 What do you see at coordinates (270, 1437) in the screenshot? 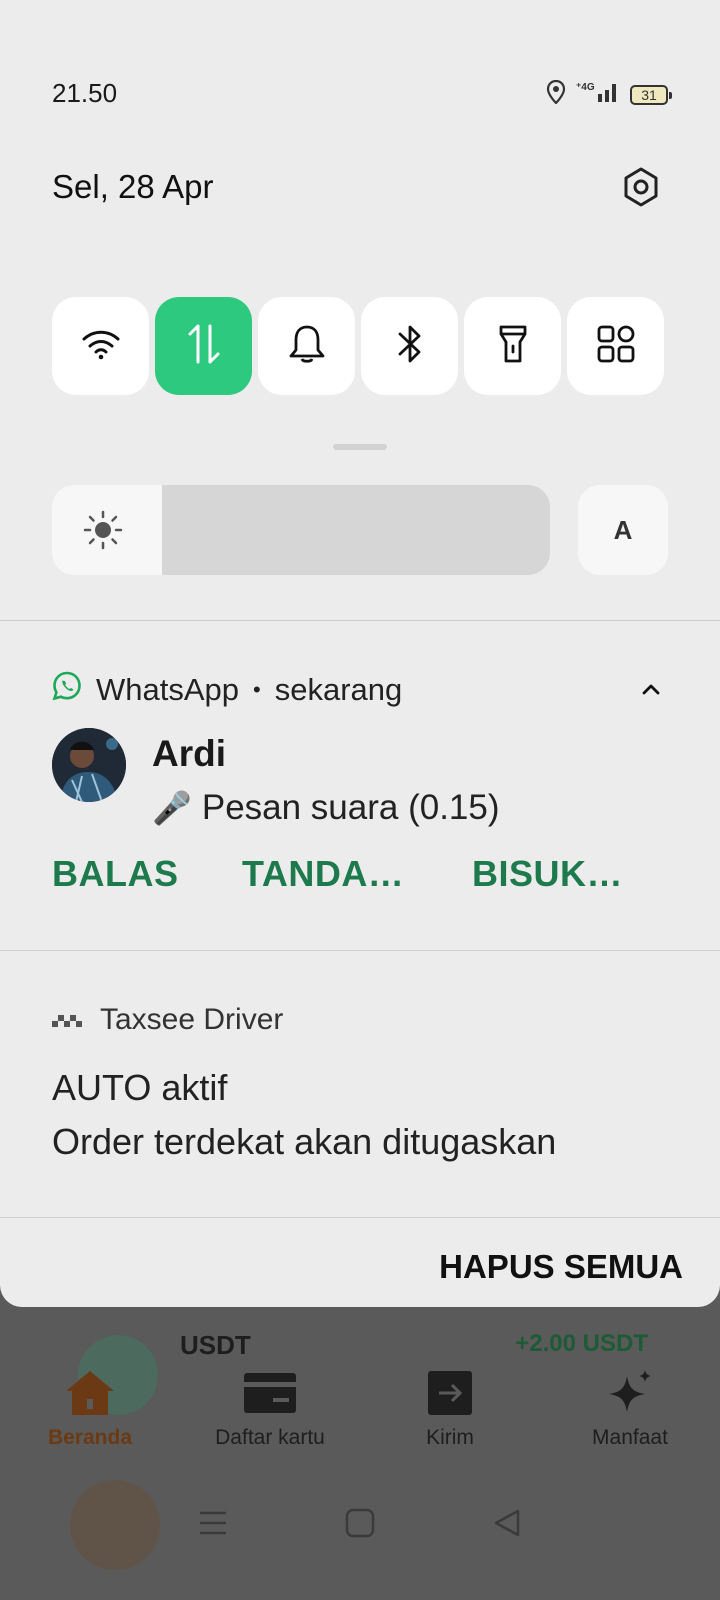
I see `nav-label-daftar-kartu: Daftar kartu` at bounding box center [270, 1437].